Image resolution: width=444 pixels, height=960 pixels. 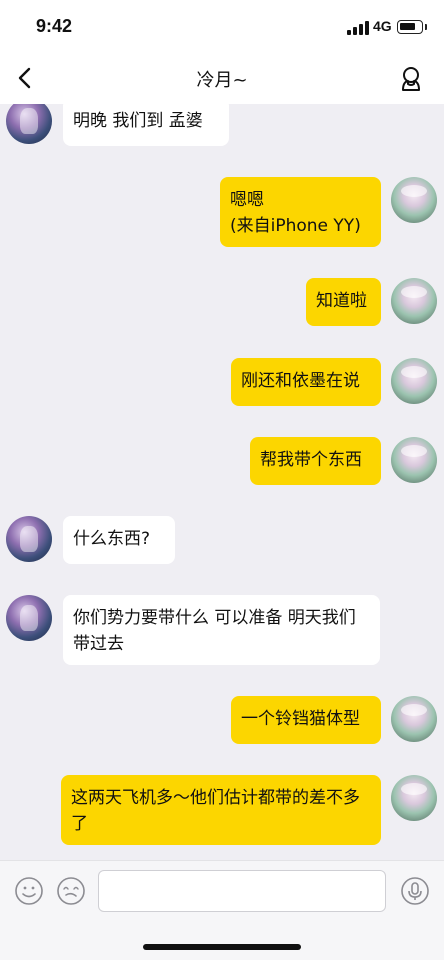 What do you see at coordinates (426, 27) in the screenshot?
I see `battery-cap` at bounding box center [426, 27].